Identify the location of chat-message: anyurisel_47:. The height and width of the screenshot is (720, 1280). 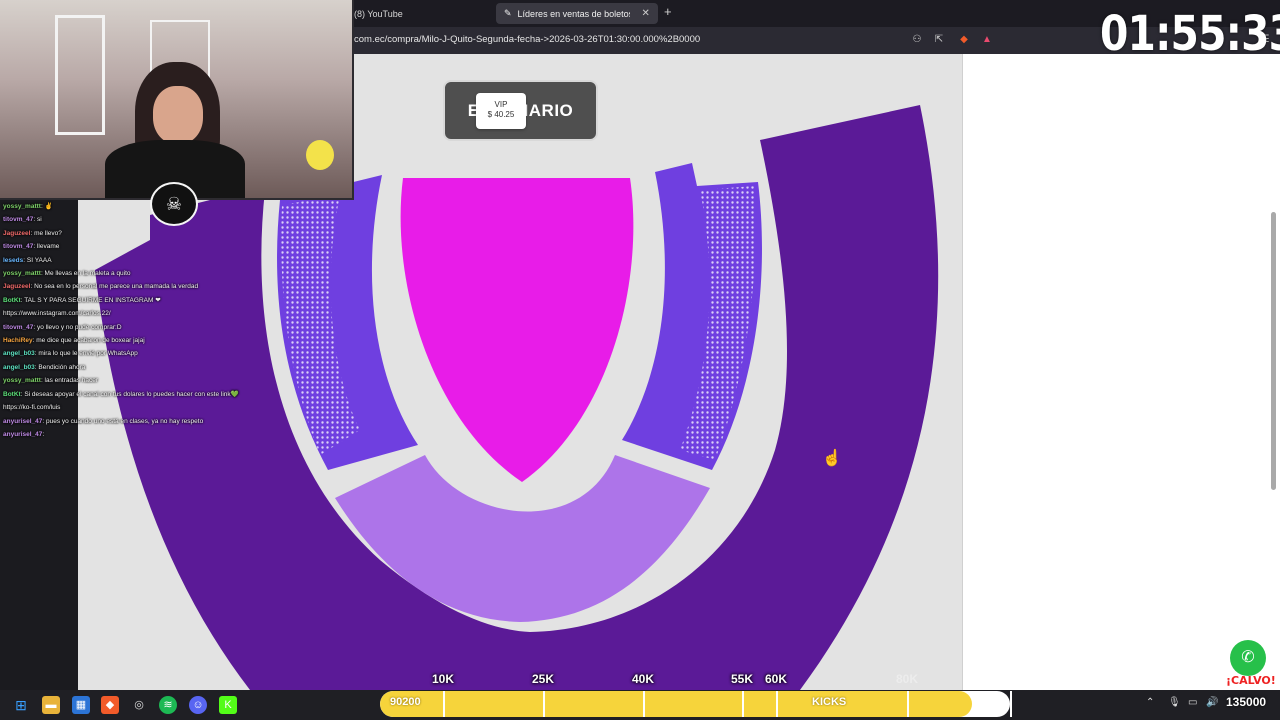
(105, 434).